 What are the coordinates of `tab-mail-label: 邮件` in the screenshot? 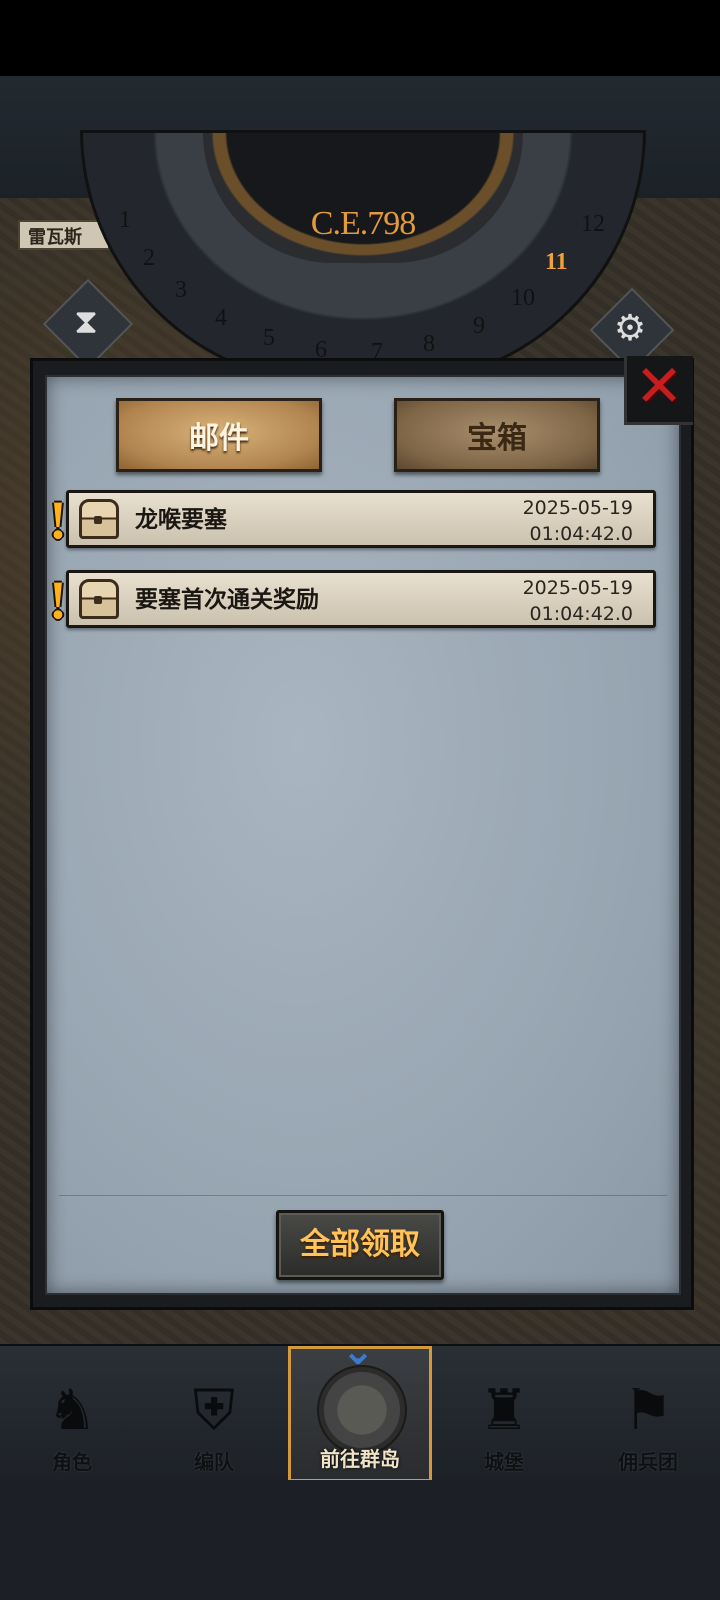 It's located at (219, 438).